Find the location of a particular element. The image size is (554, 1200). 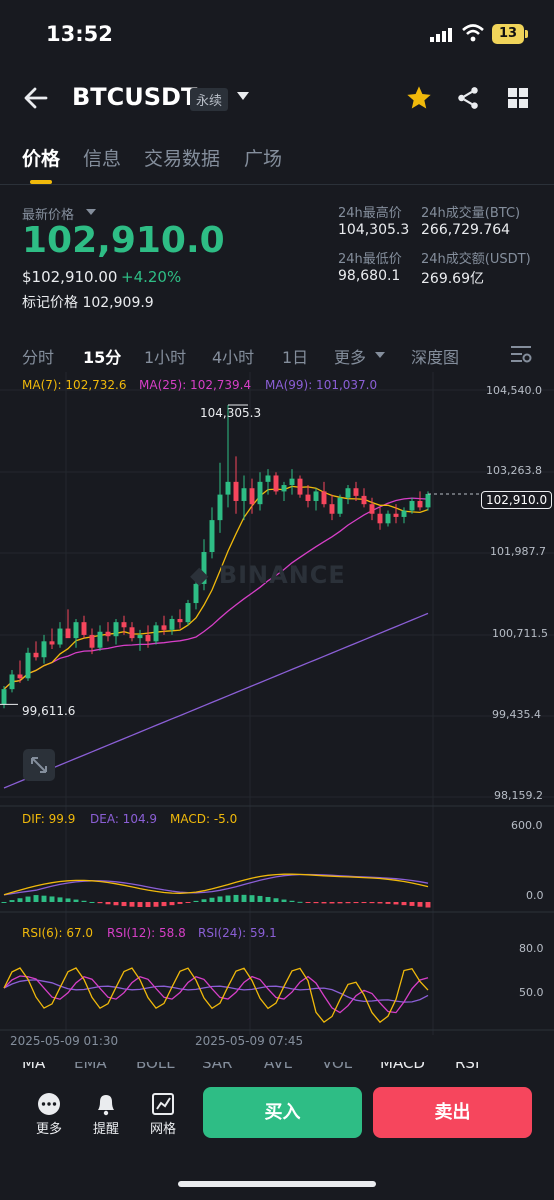

indicator-tab-avl: AVL is located at coordinates (278, 1067).